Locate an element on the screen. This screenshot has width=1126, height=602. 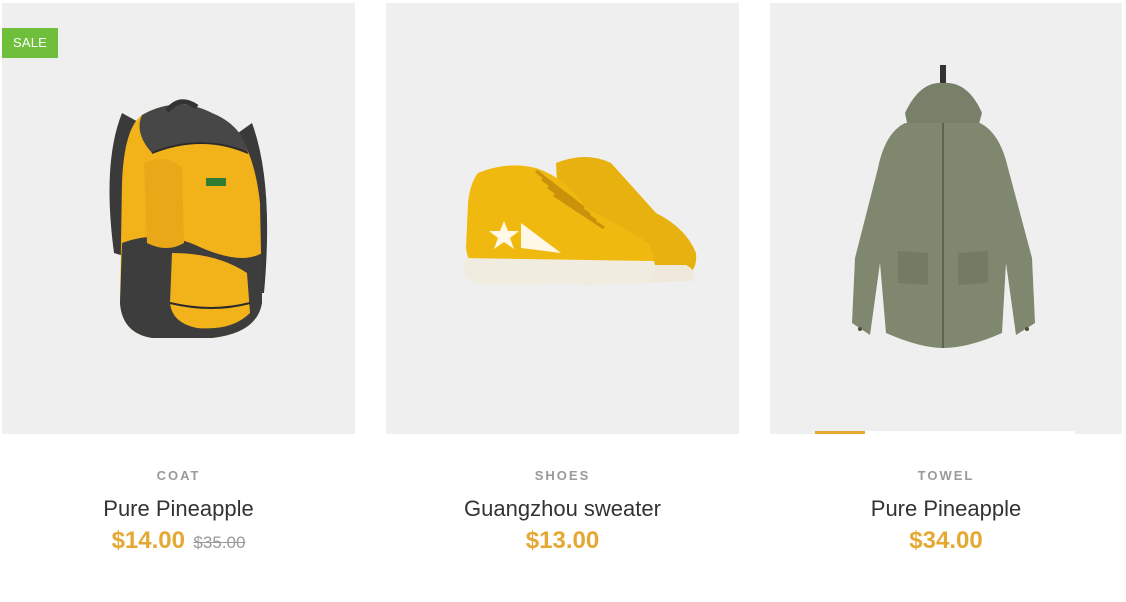
jacket-icon is located at coordinates (943, 206).